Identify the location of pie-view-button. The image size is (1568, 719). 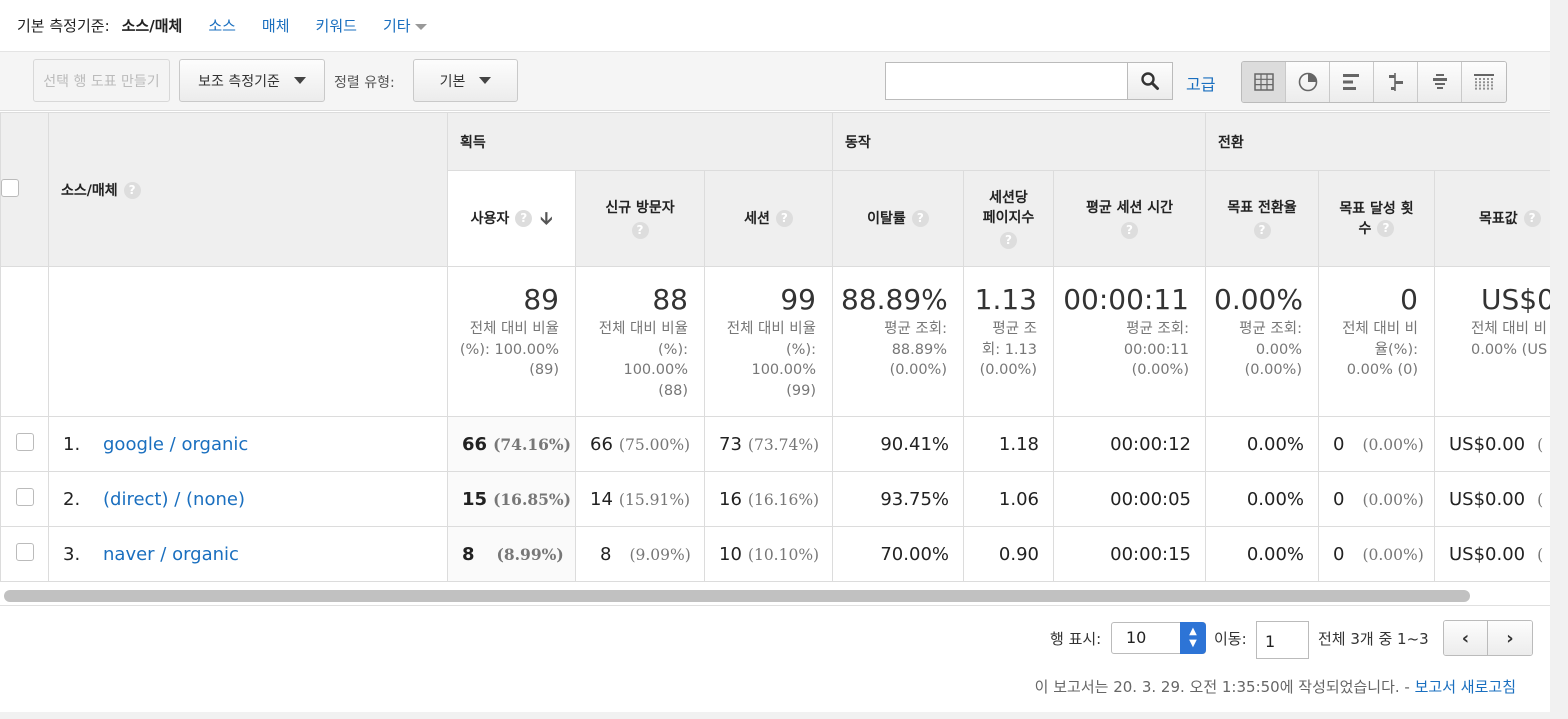
(1308, 82).